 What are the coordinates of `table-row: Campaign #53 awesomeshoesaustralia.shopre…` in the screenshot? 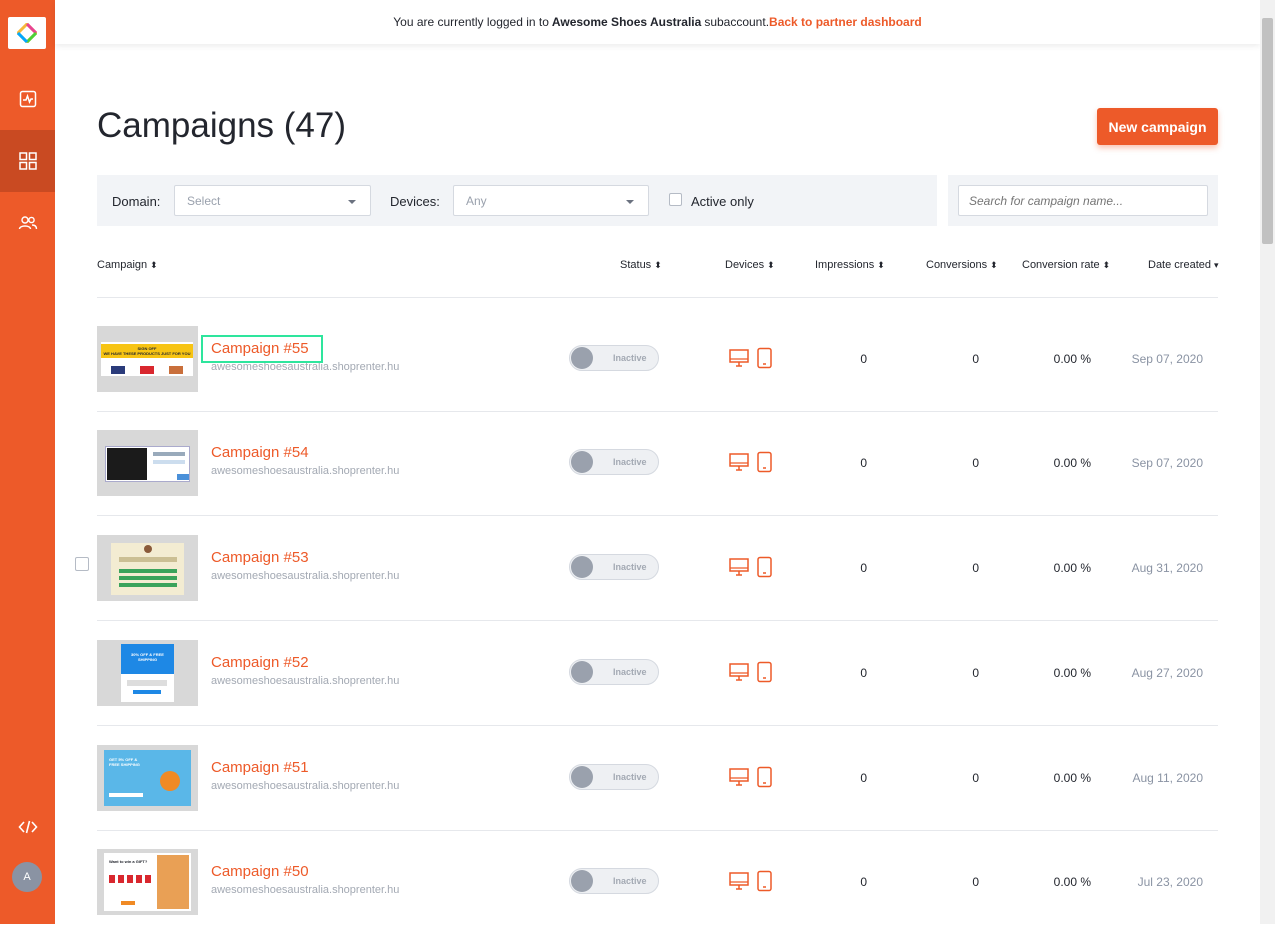 It's located at (630, 566).